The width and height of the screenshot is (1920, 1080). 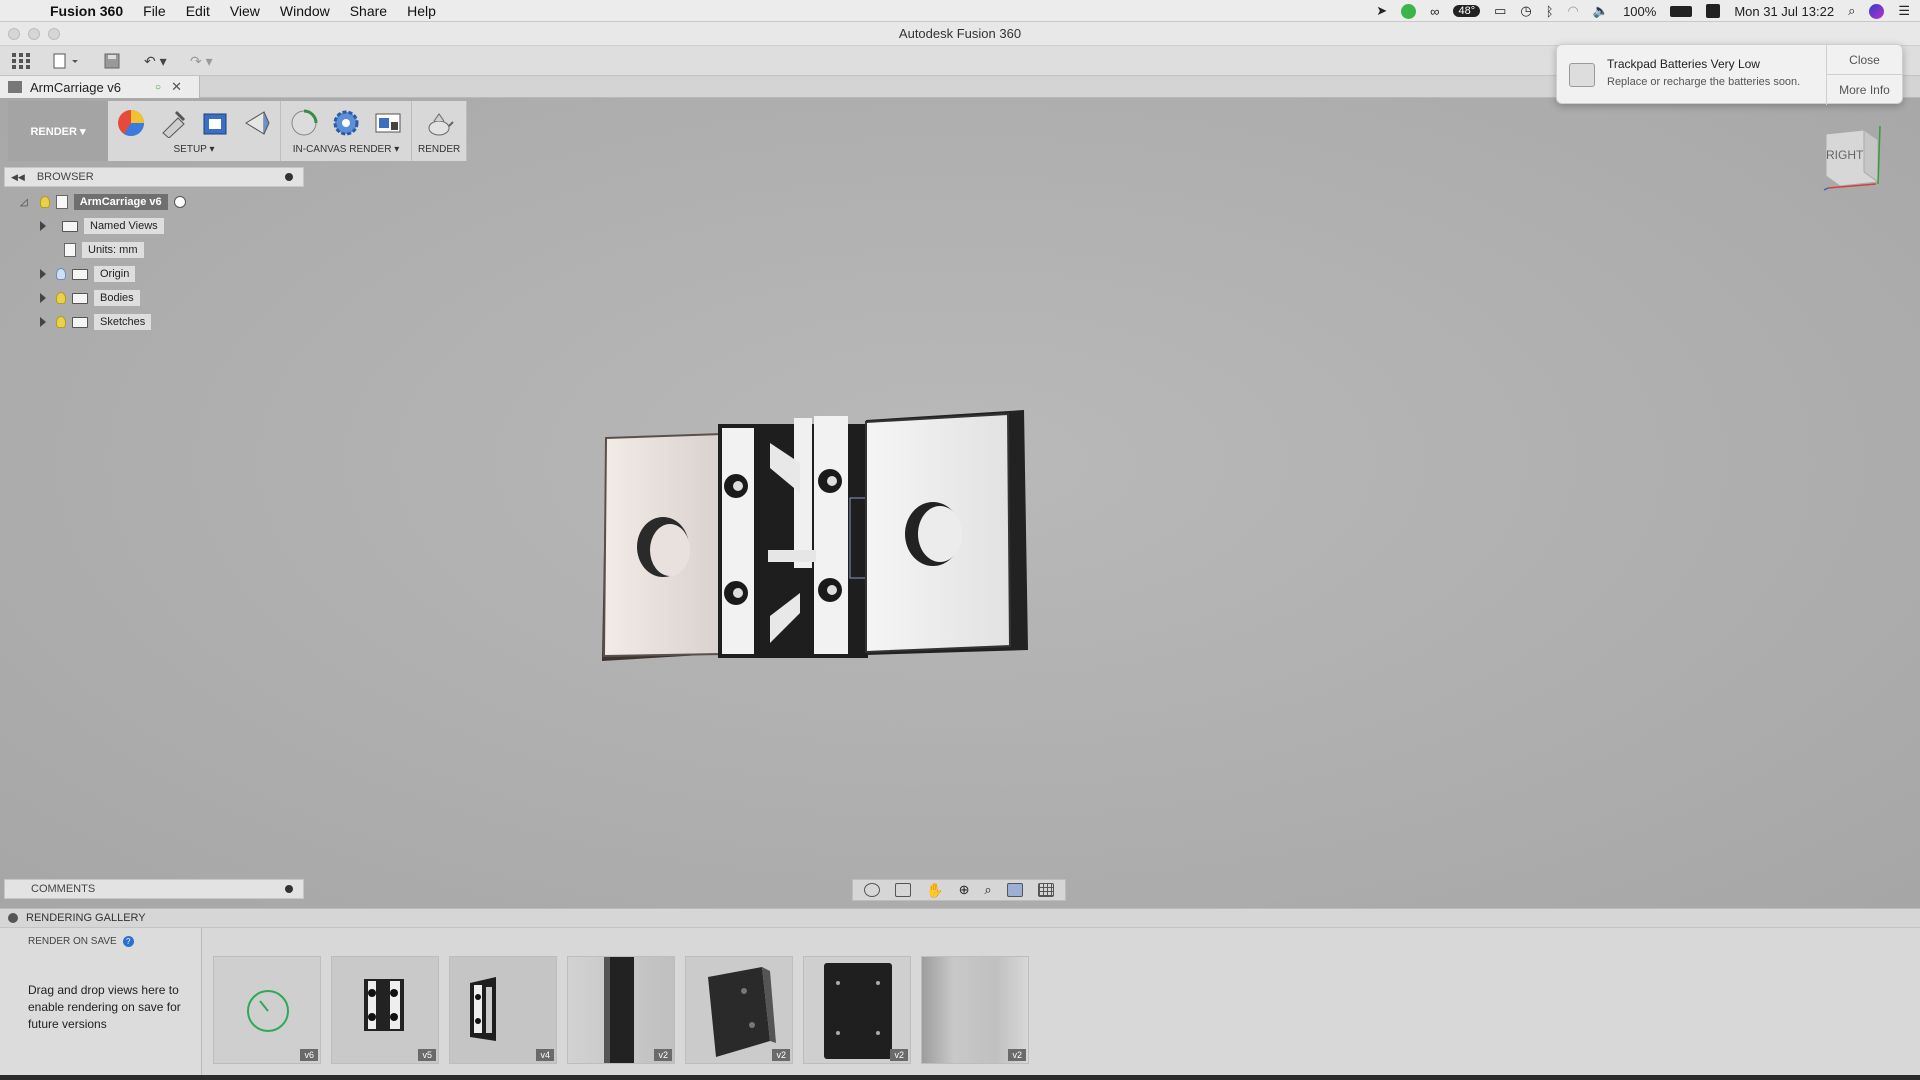 What do you see at coordinates (1014, 890) in the screenshot?
I see `display-settings-icon` at bounding box center [1014, 890].